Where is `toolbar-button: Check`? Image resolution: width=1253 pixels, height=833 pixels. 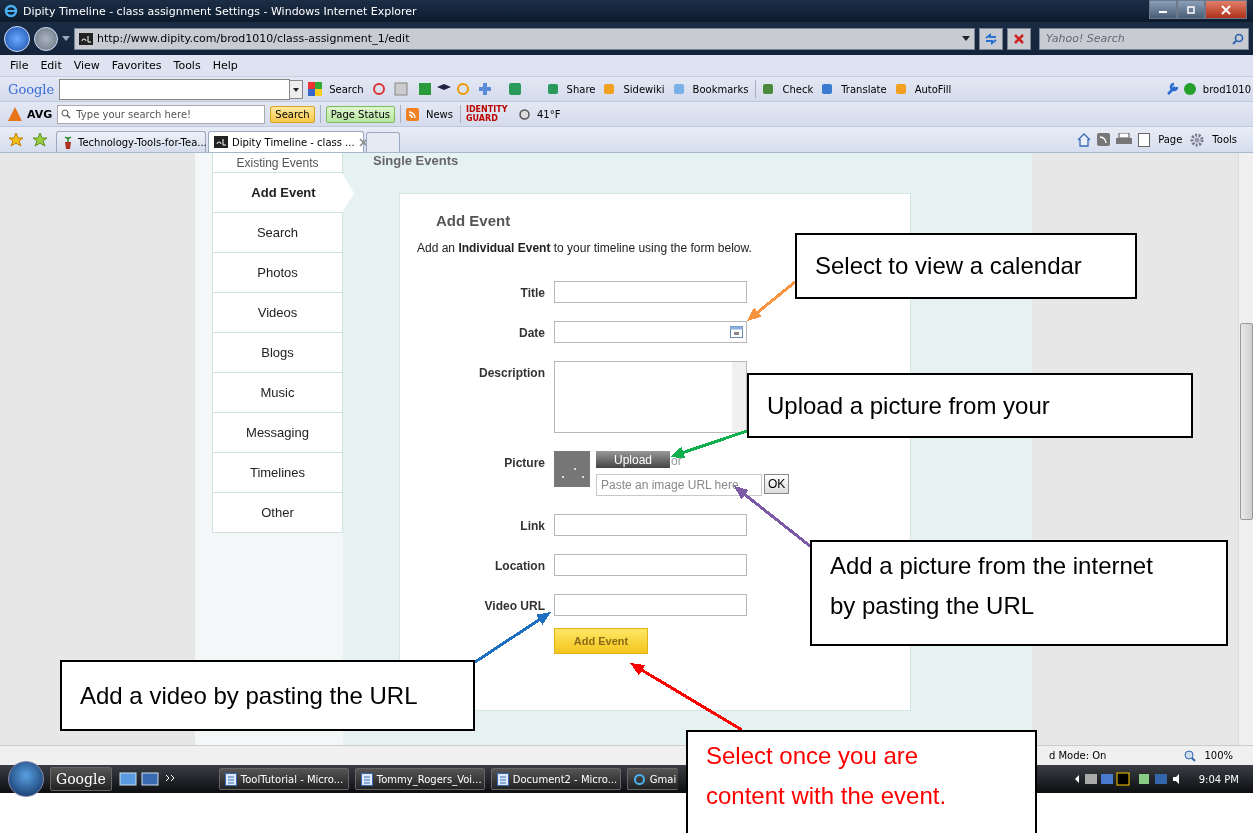 toolbar-button: Check is located at coordinates (798, 89).